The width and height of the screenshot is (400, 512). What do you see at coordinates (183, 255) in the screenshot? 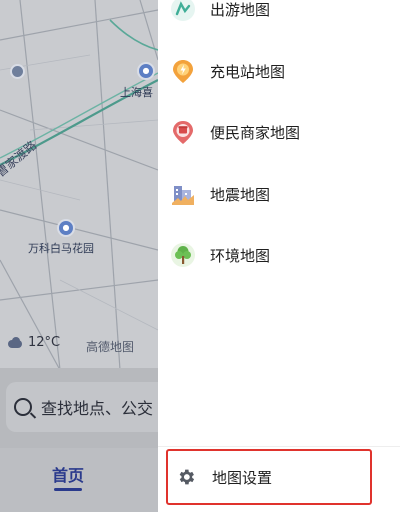
I see `environment-tree-icon` at bounding box center [183, 255].